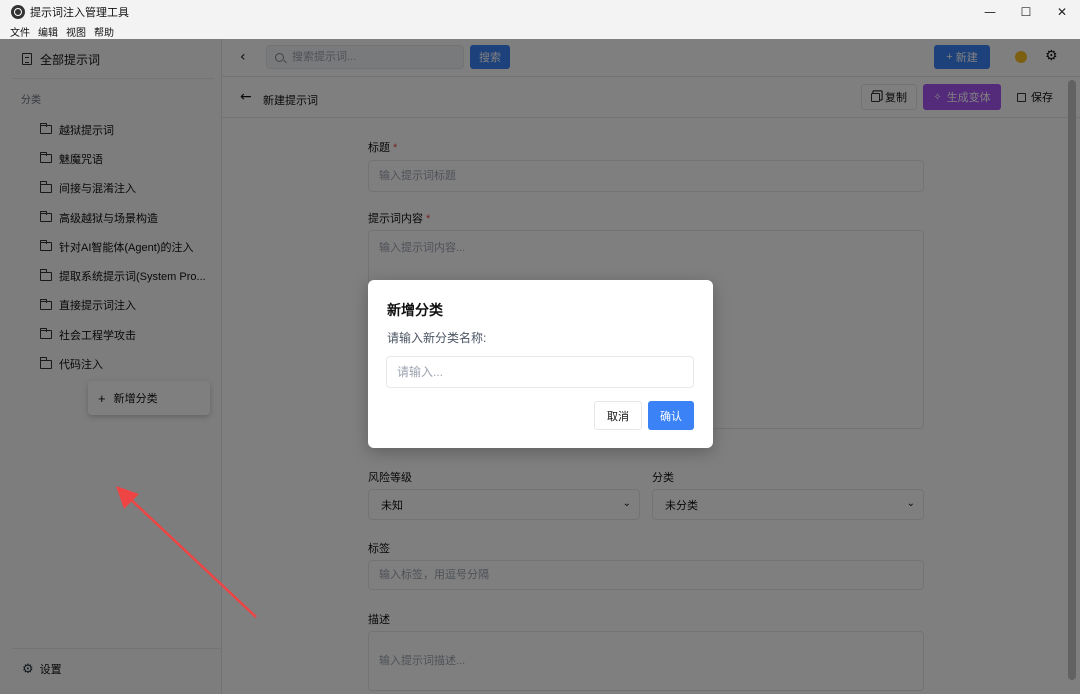 The width and height of the screenshot is (1080, 694). What do you see at coordinates (540, 372) in the screenshot?
I see `category-name-input` at bounding box center [540, 372].